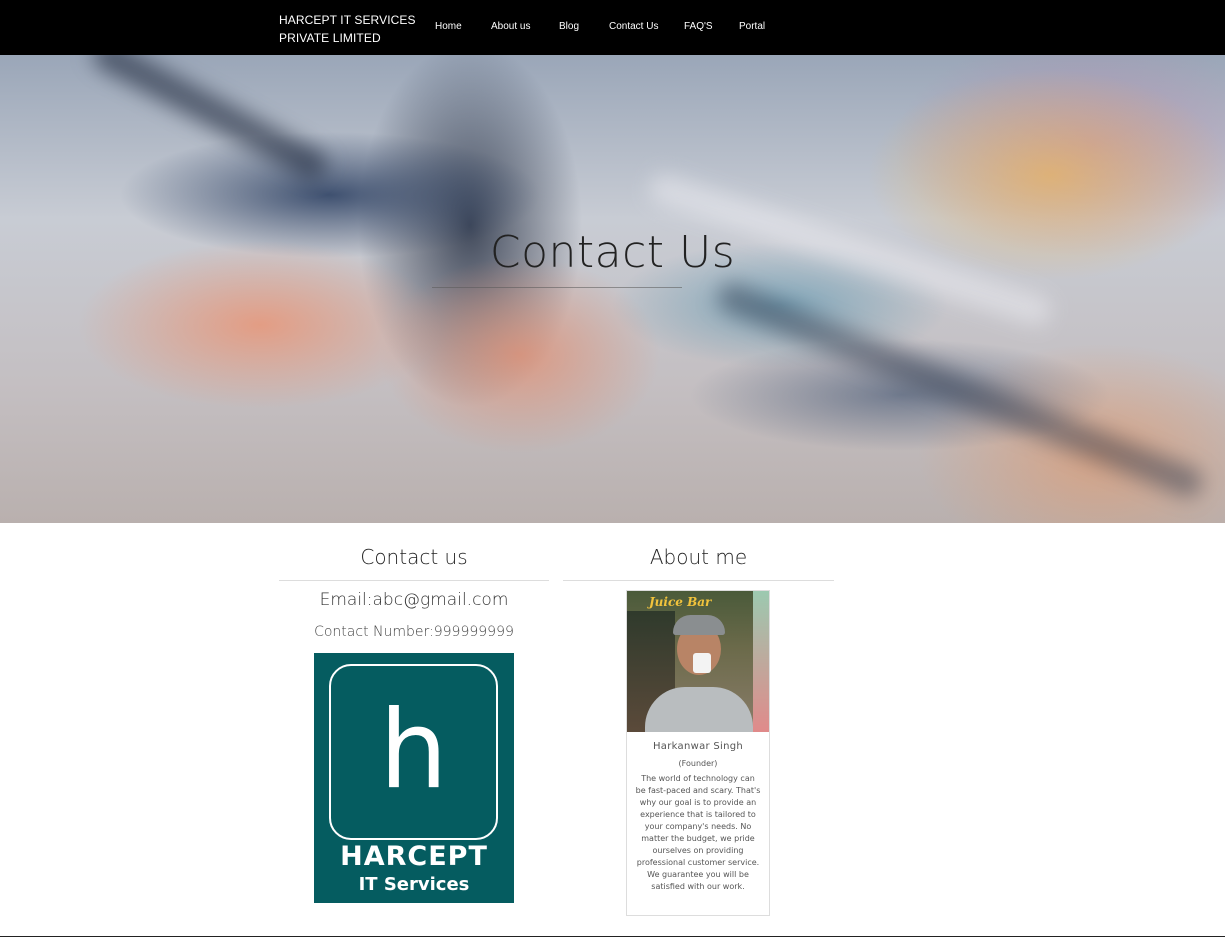 The width and height of the screenshot is (1225, 938). What do you see at coordinates (414, 856) in the screenshot?
I see `logo-name: HARCEPT` at bounding box center [414, 856].